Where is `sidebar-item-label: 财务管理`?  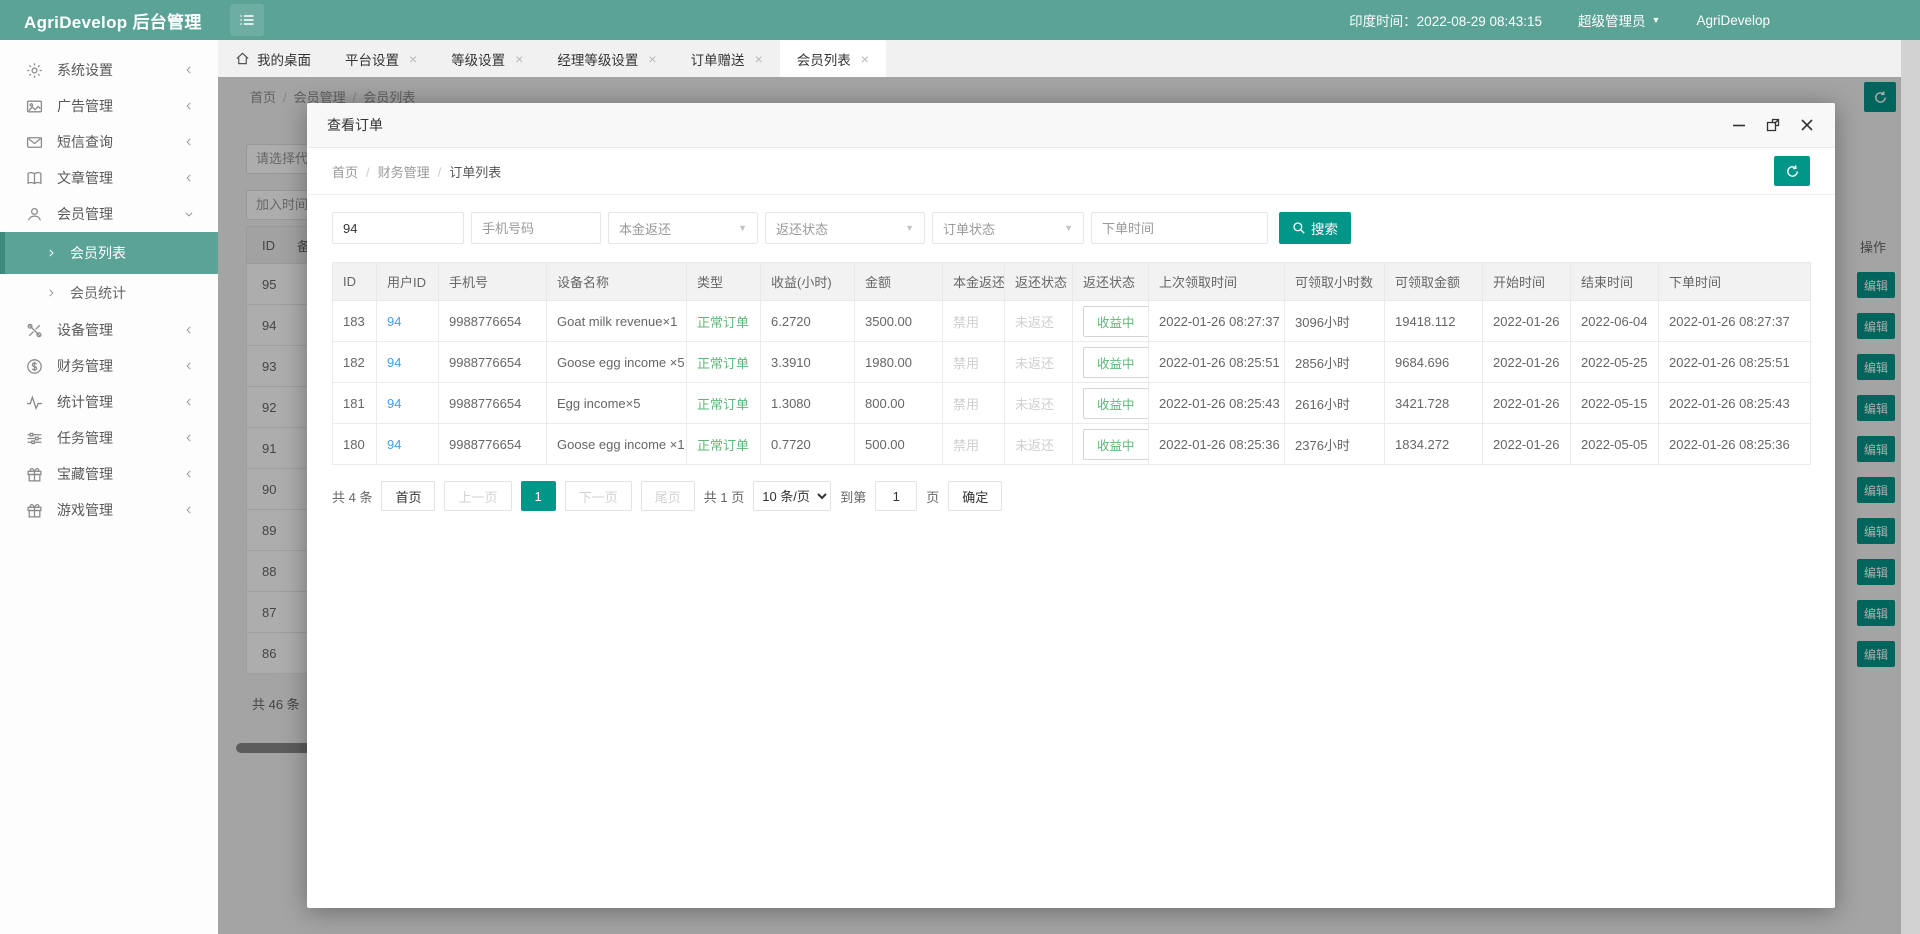 sidebar-item-label: 财务管理 is located at coordinates (85, 366).